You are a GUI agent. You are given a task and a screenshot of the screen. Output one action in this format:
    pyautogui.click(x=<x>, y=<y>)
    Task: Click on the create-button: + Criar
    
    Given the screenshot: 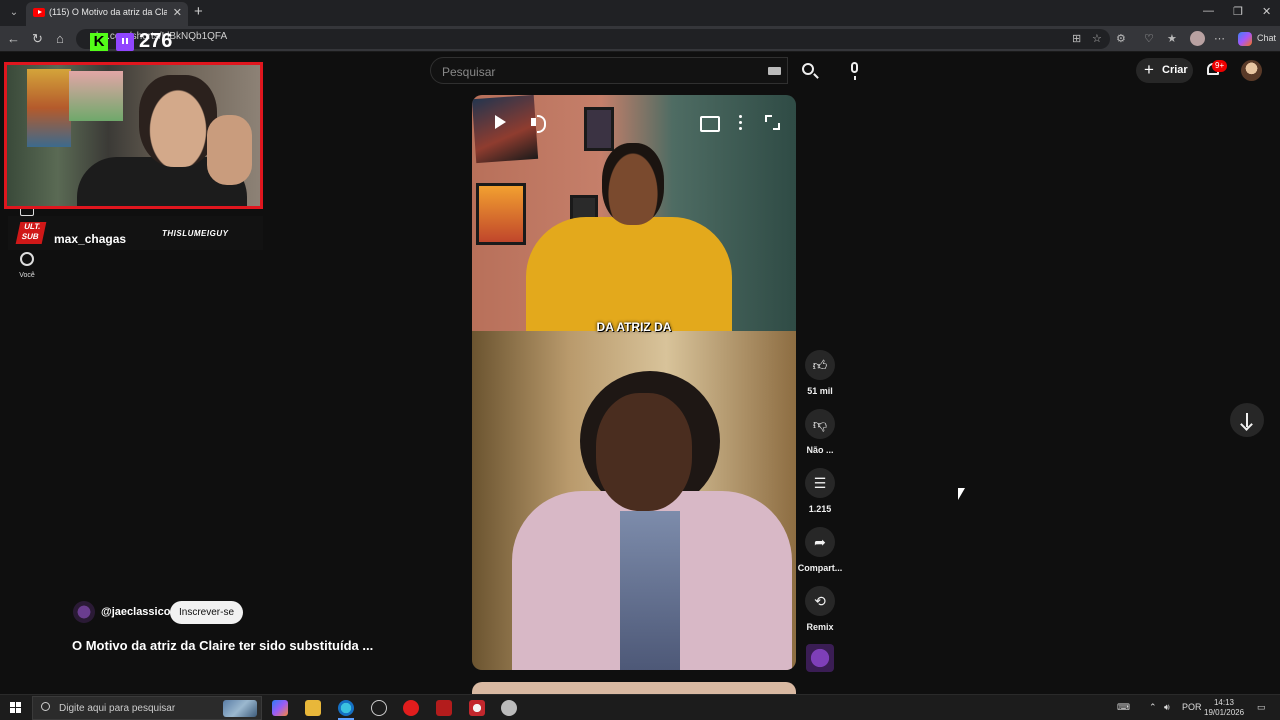 What is the action you would take?
    pyautogui.click(x=1164, y=70)
    